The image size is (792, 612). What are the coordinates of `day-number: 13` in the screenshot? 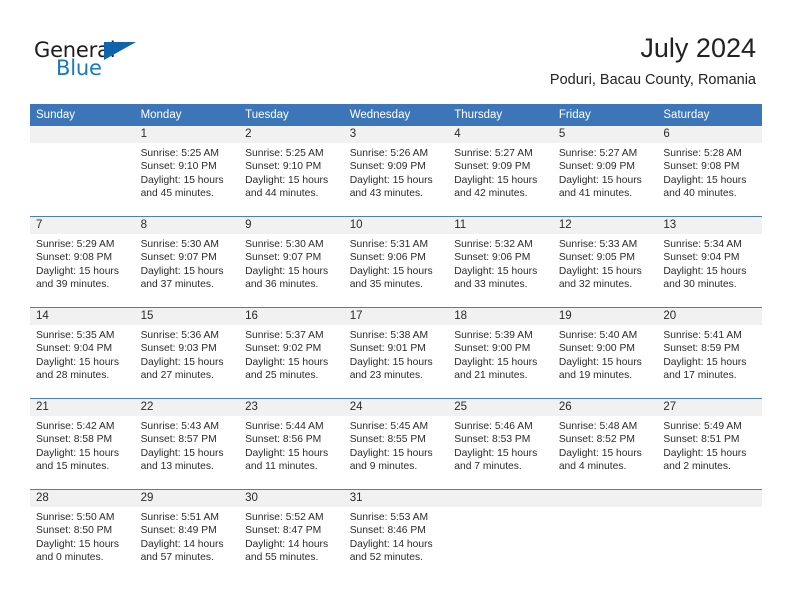 It's located at (709, 225).